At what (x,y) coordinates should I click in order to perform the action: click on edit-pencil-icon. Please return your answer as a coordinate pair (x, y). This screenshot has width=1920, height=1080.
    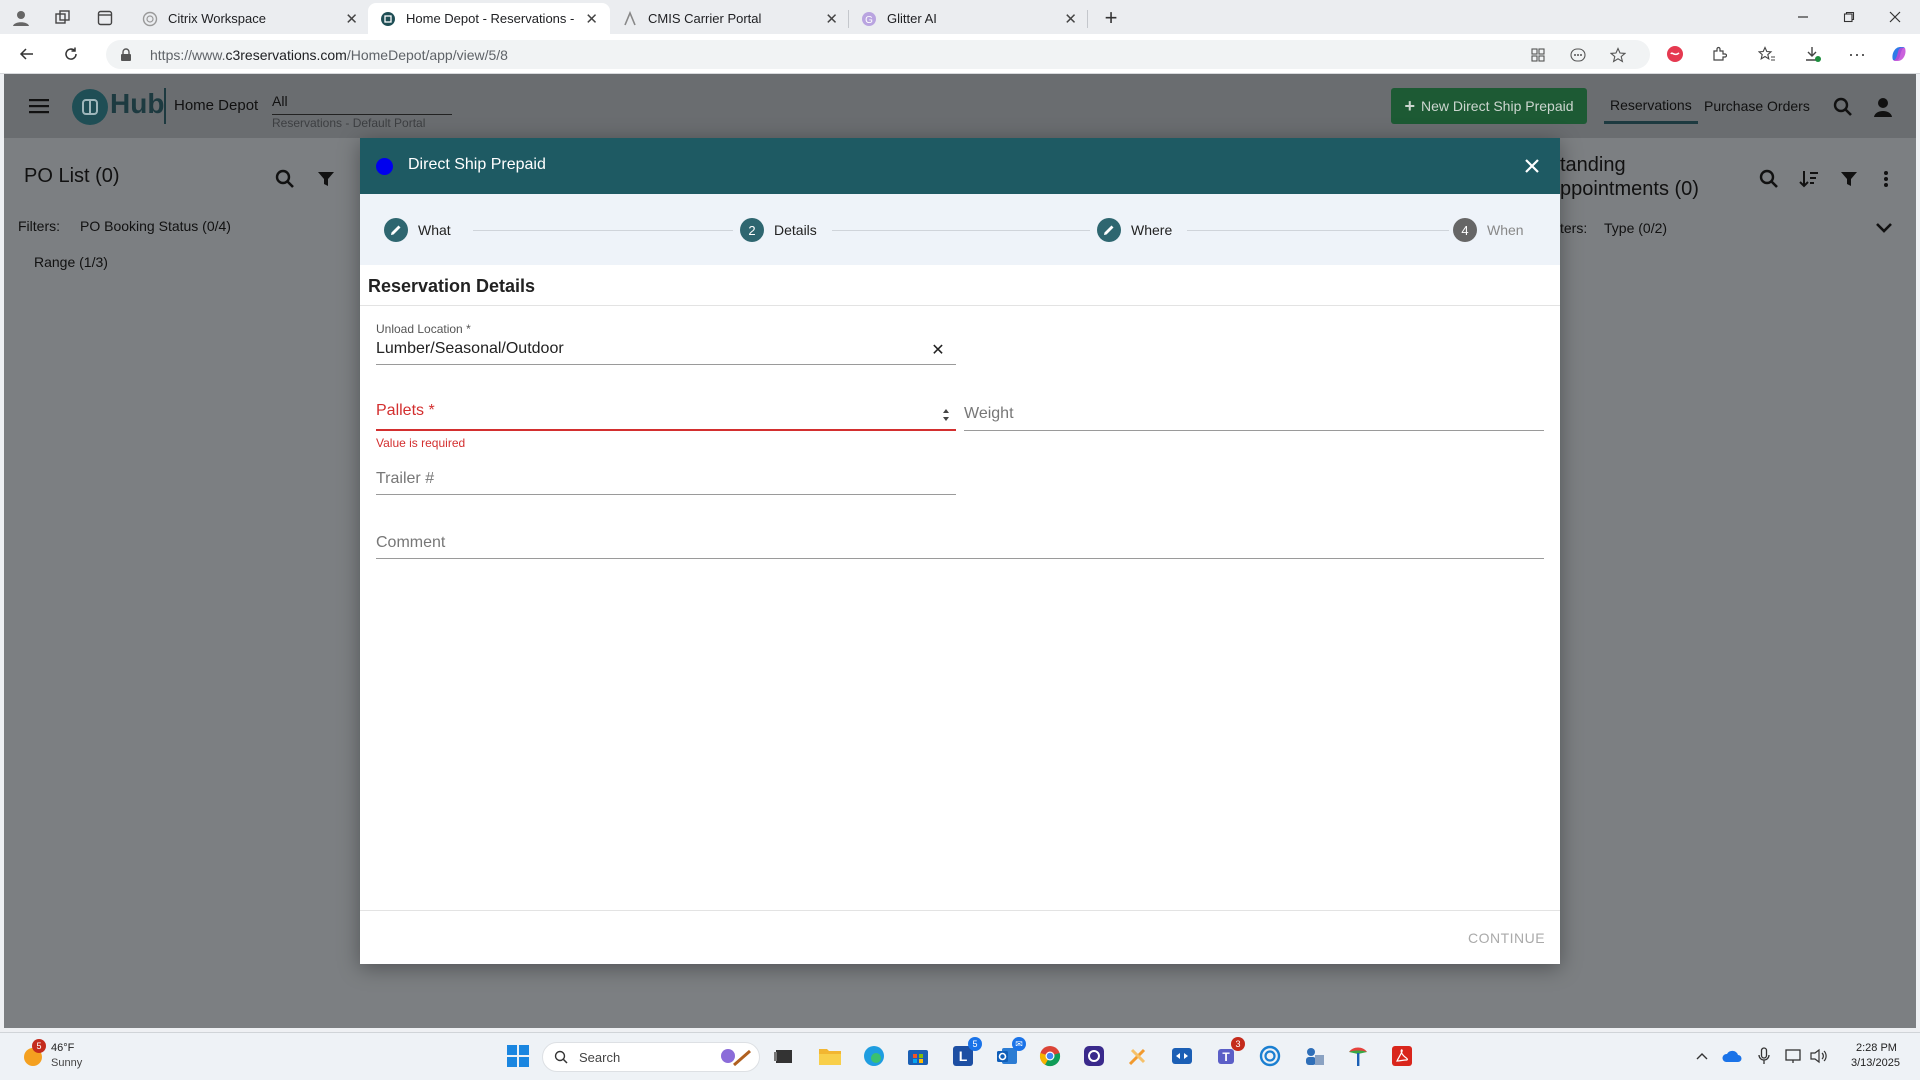
    Looking at the image, I should click on (1109, 230).